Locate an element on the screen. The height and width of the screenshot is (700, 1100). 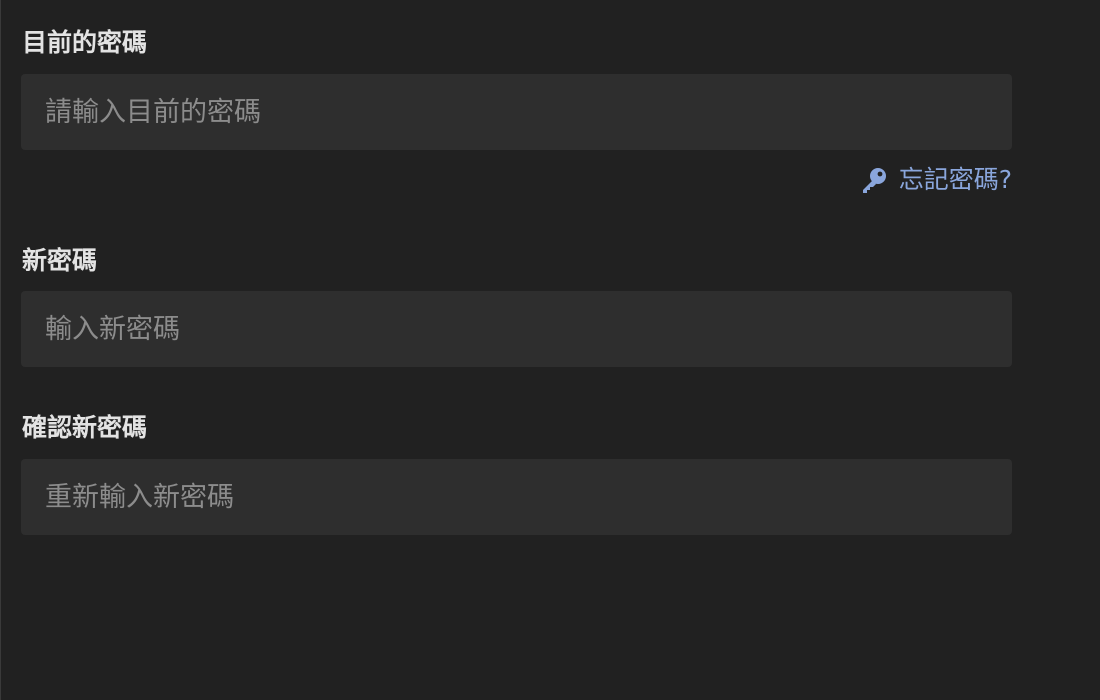
new-password-label: 新密碼 is located at coordinates (60, 260).